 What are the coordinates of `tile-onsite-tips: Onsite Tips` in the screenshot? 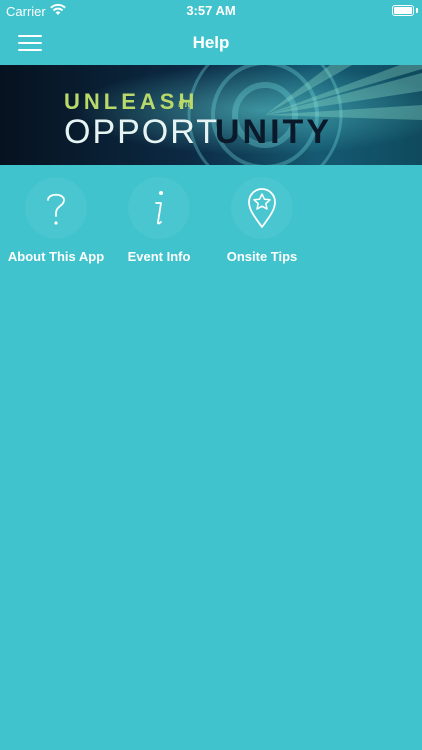 It's located at (262, 220).